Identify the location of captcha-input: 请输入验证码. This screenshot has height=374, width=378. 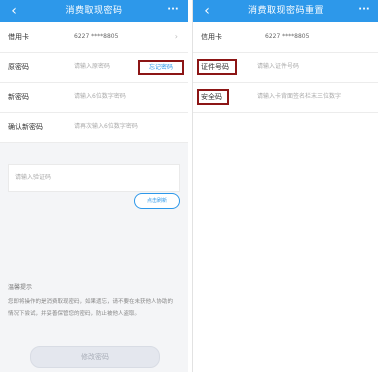
(94, 178).